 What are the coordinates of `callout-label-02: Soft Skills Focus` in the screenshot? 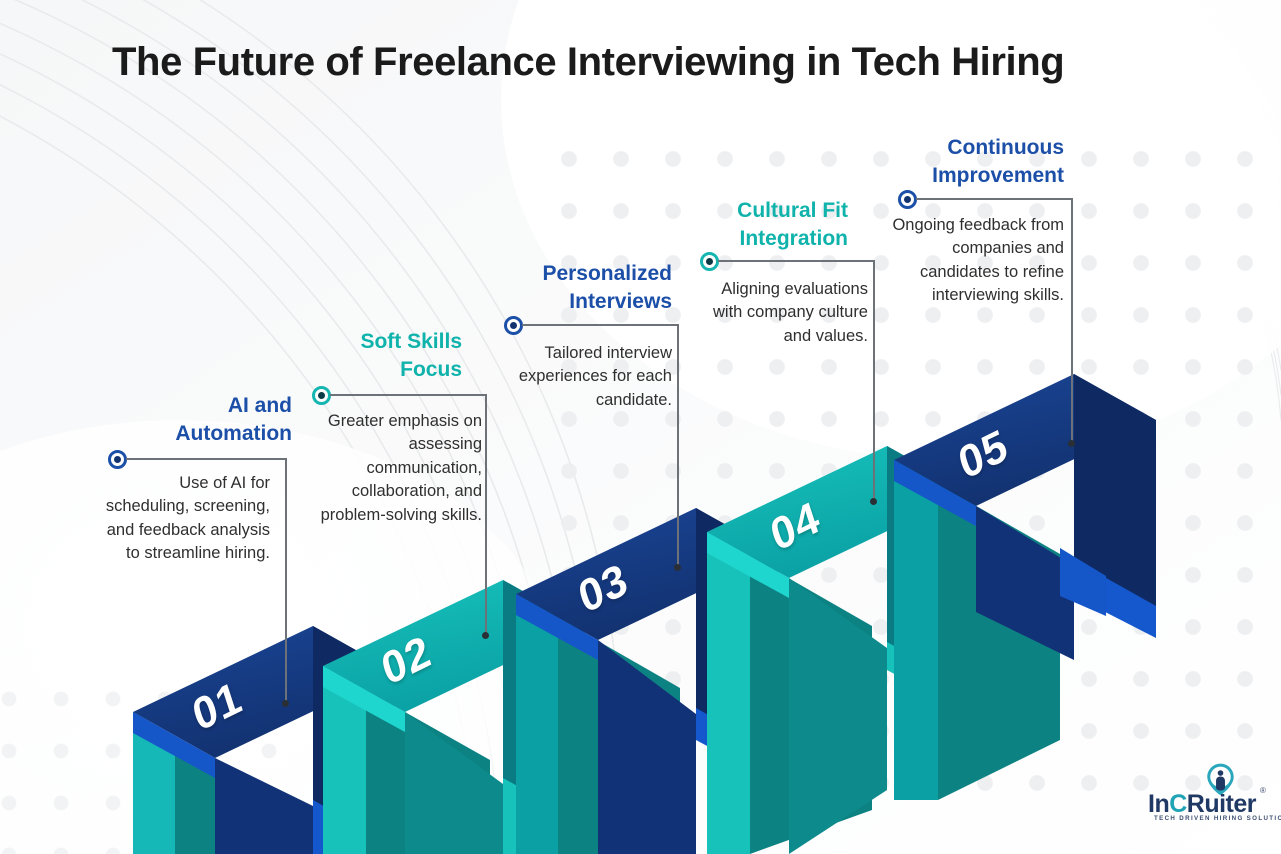 It's located at (411, 355).